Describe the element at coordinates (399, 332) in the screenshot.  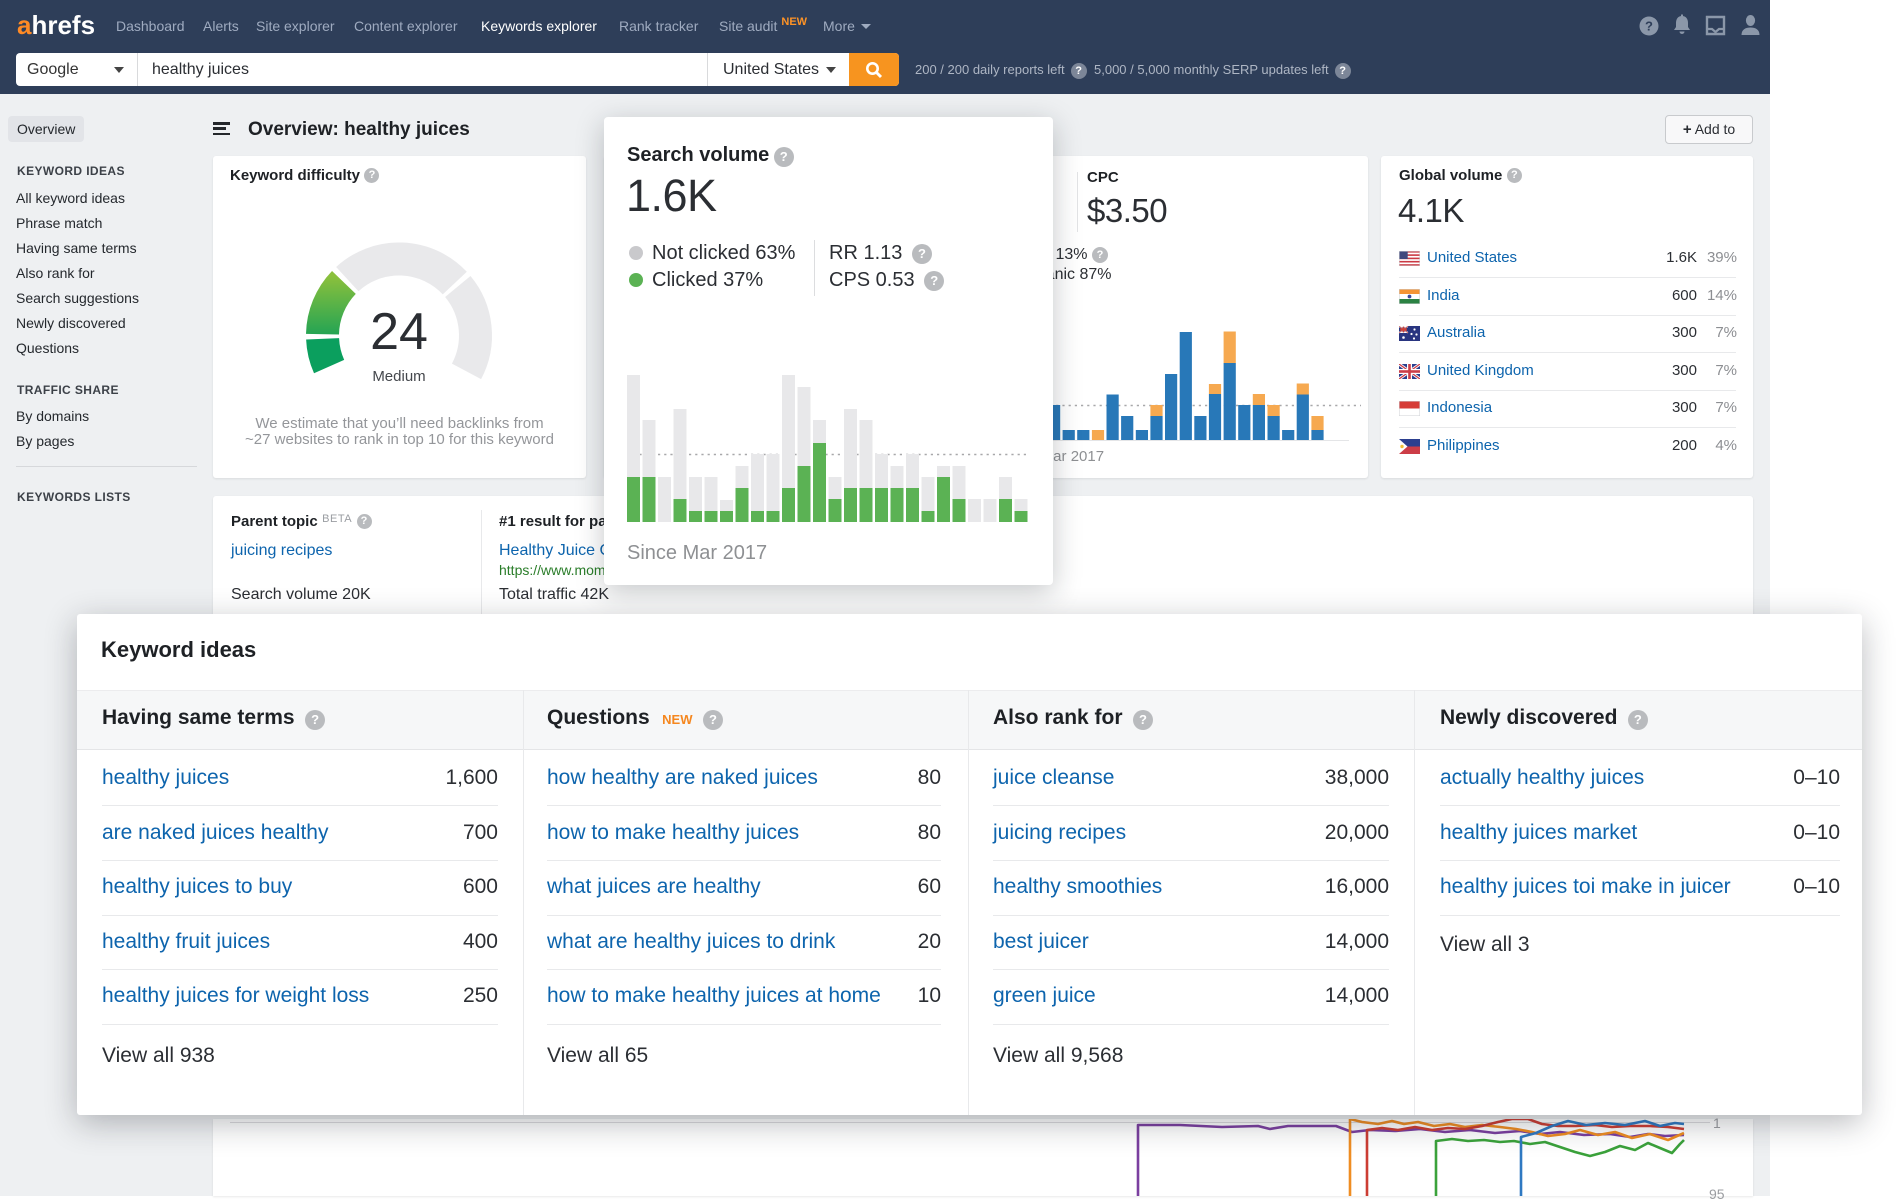
I see `svg-text: 24` at that location.